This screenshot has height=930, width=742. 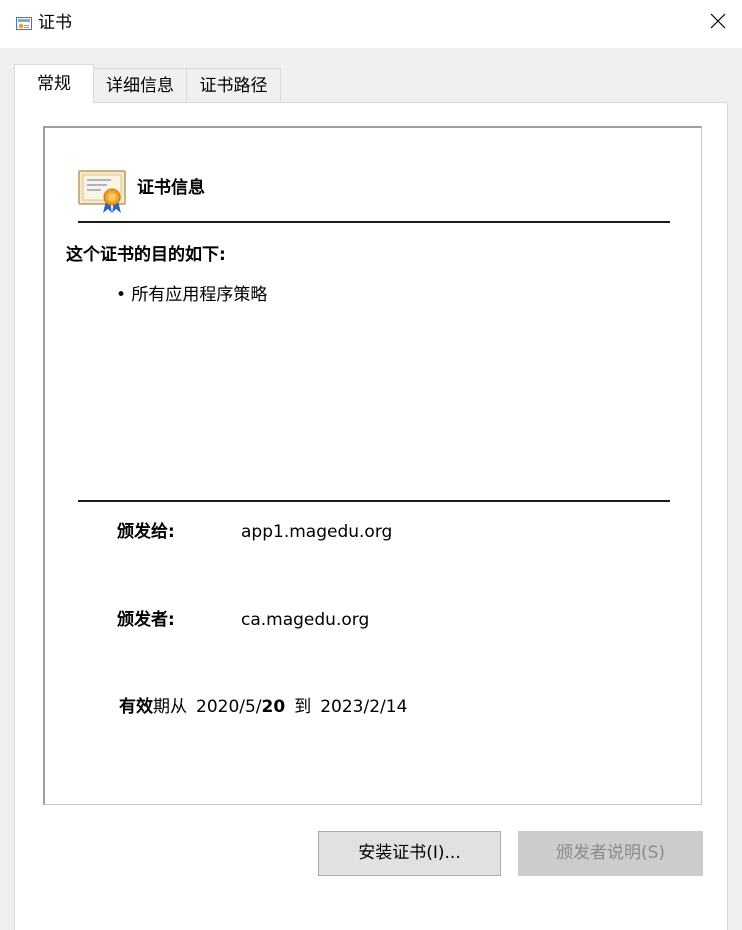 What do you see at coordinates (171, 188) in the screenshot?
I see `certificate-info-title: 证书信息` at bounding box center [171, 188].